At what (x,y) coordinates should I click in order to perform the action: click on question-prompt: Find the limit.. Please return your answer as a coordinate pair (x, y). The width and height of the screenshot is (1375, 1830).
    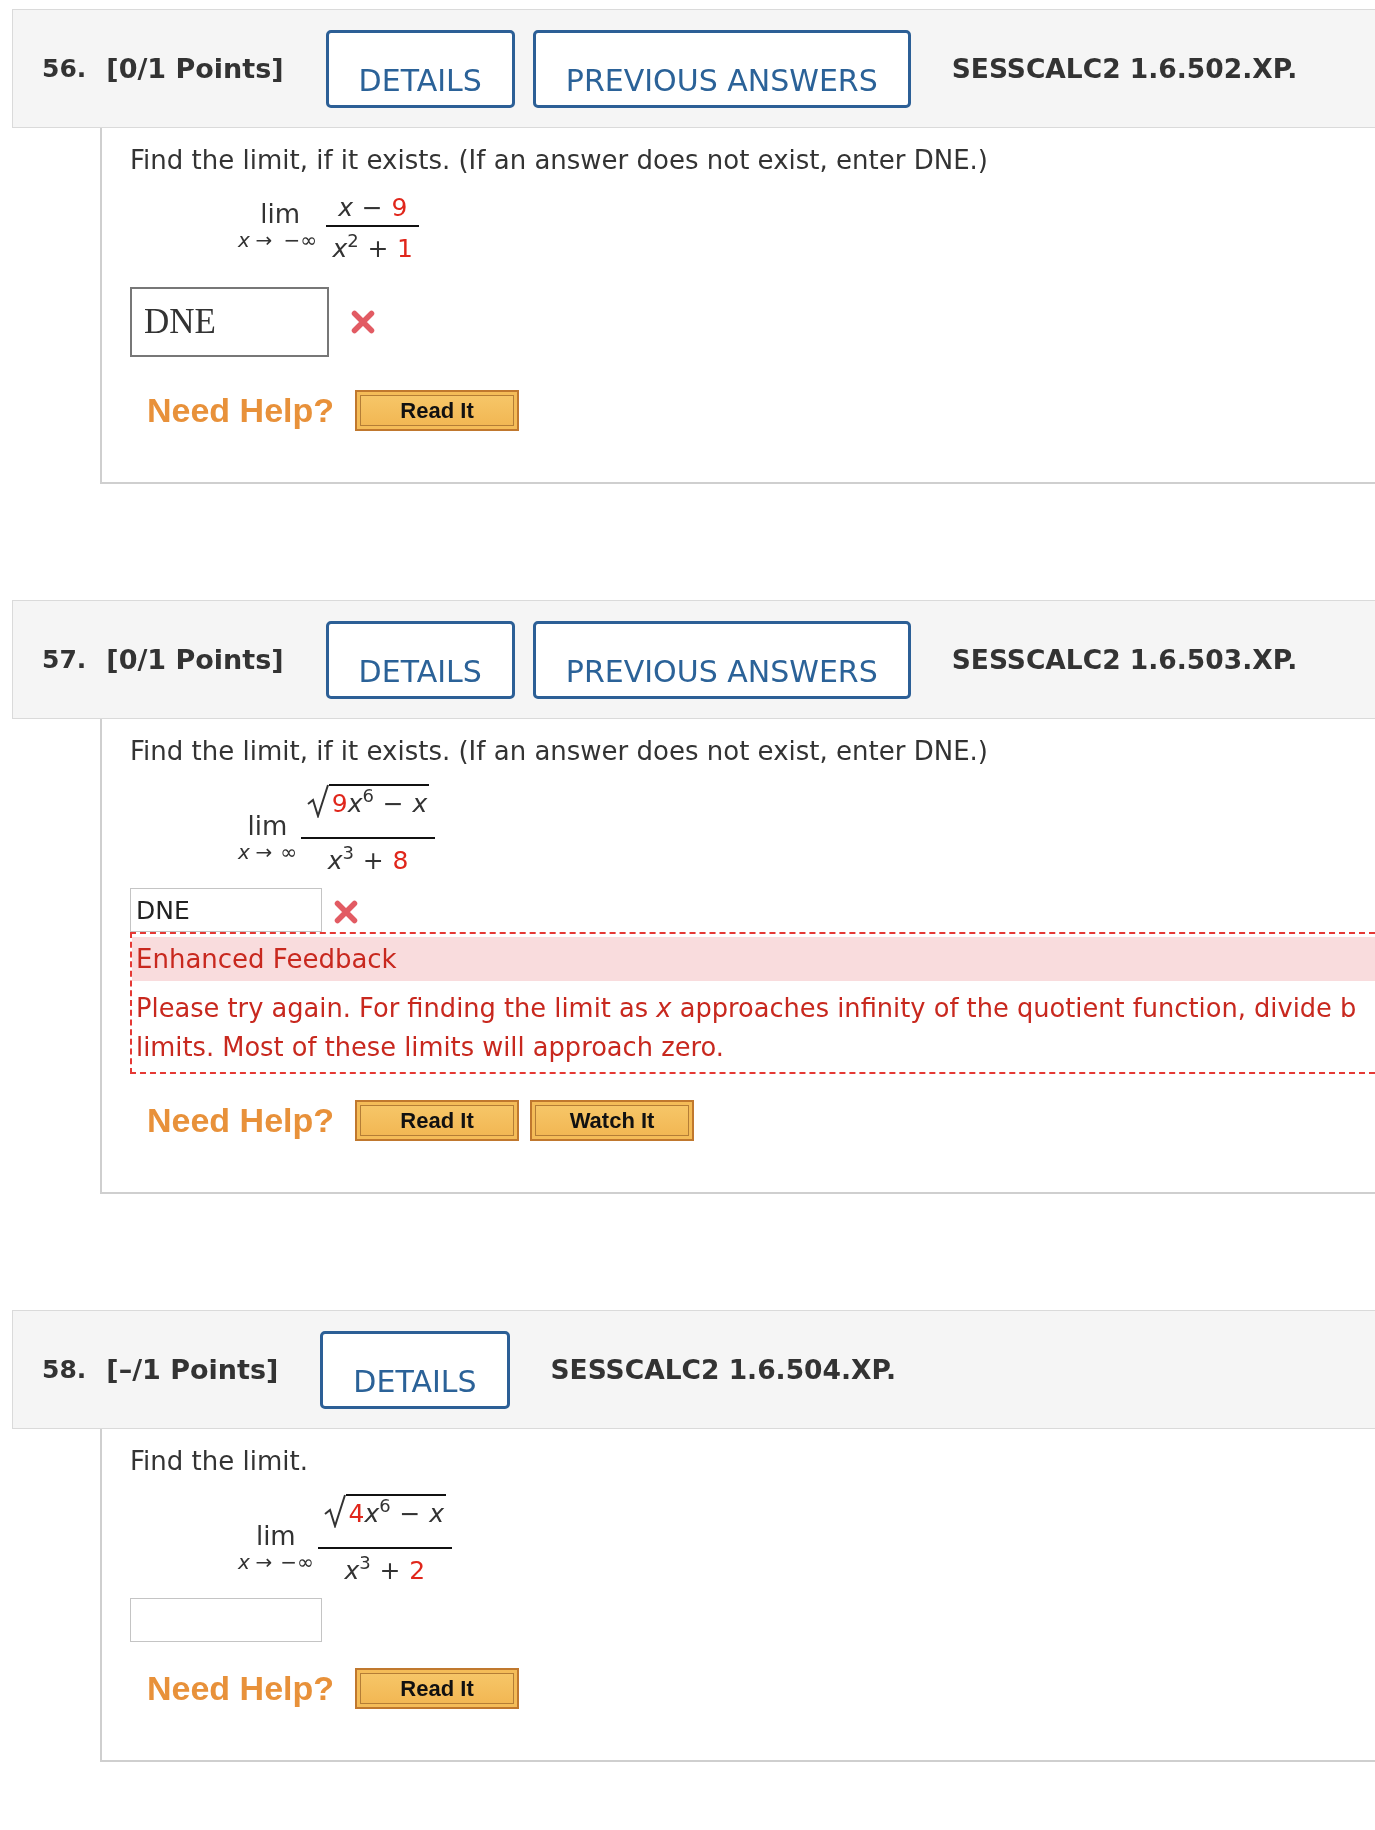
    Looking at the image, I should click on (219, 1461).